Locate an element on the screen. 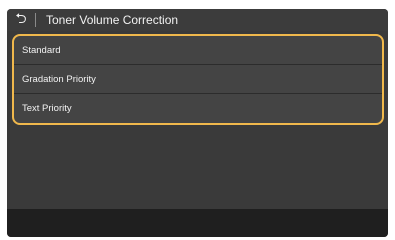 The image size is (395, 240). footer-bar is located at coordinates (197, 223).